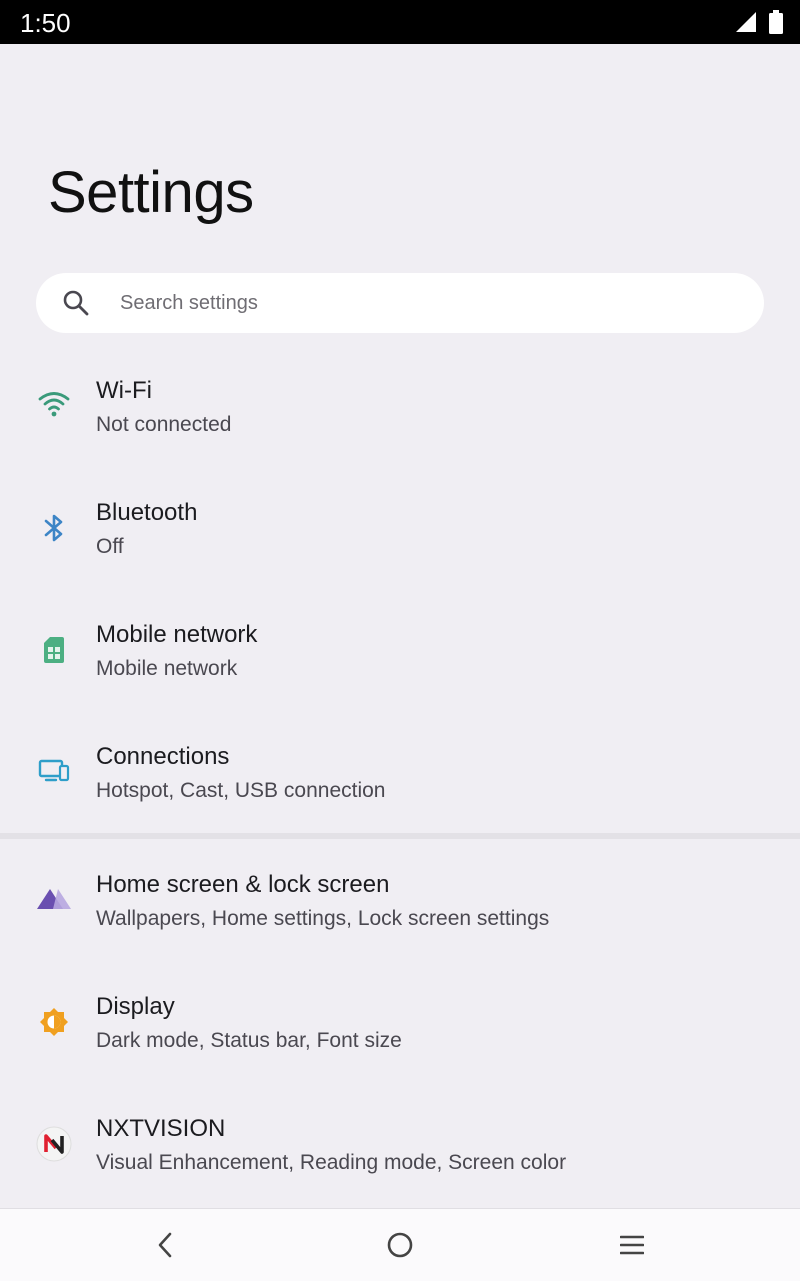 Image resolution: width=800 pixels, height=1281 pixels. Describe the element at coordinates (759, 24) in the screenshot. I see `status-icons` at that location.